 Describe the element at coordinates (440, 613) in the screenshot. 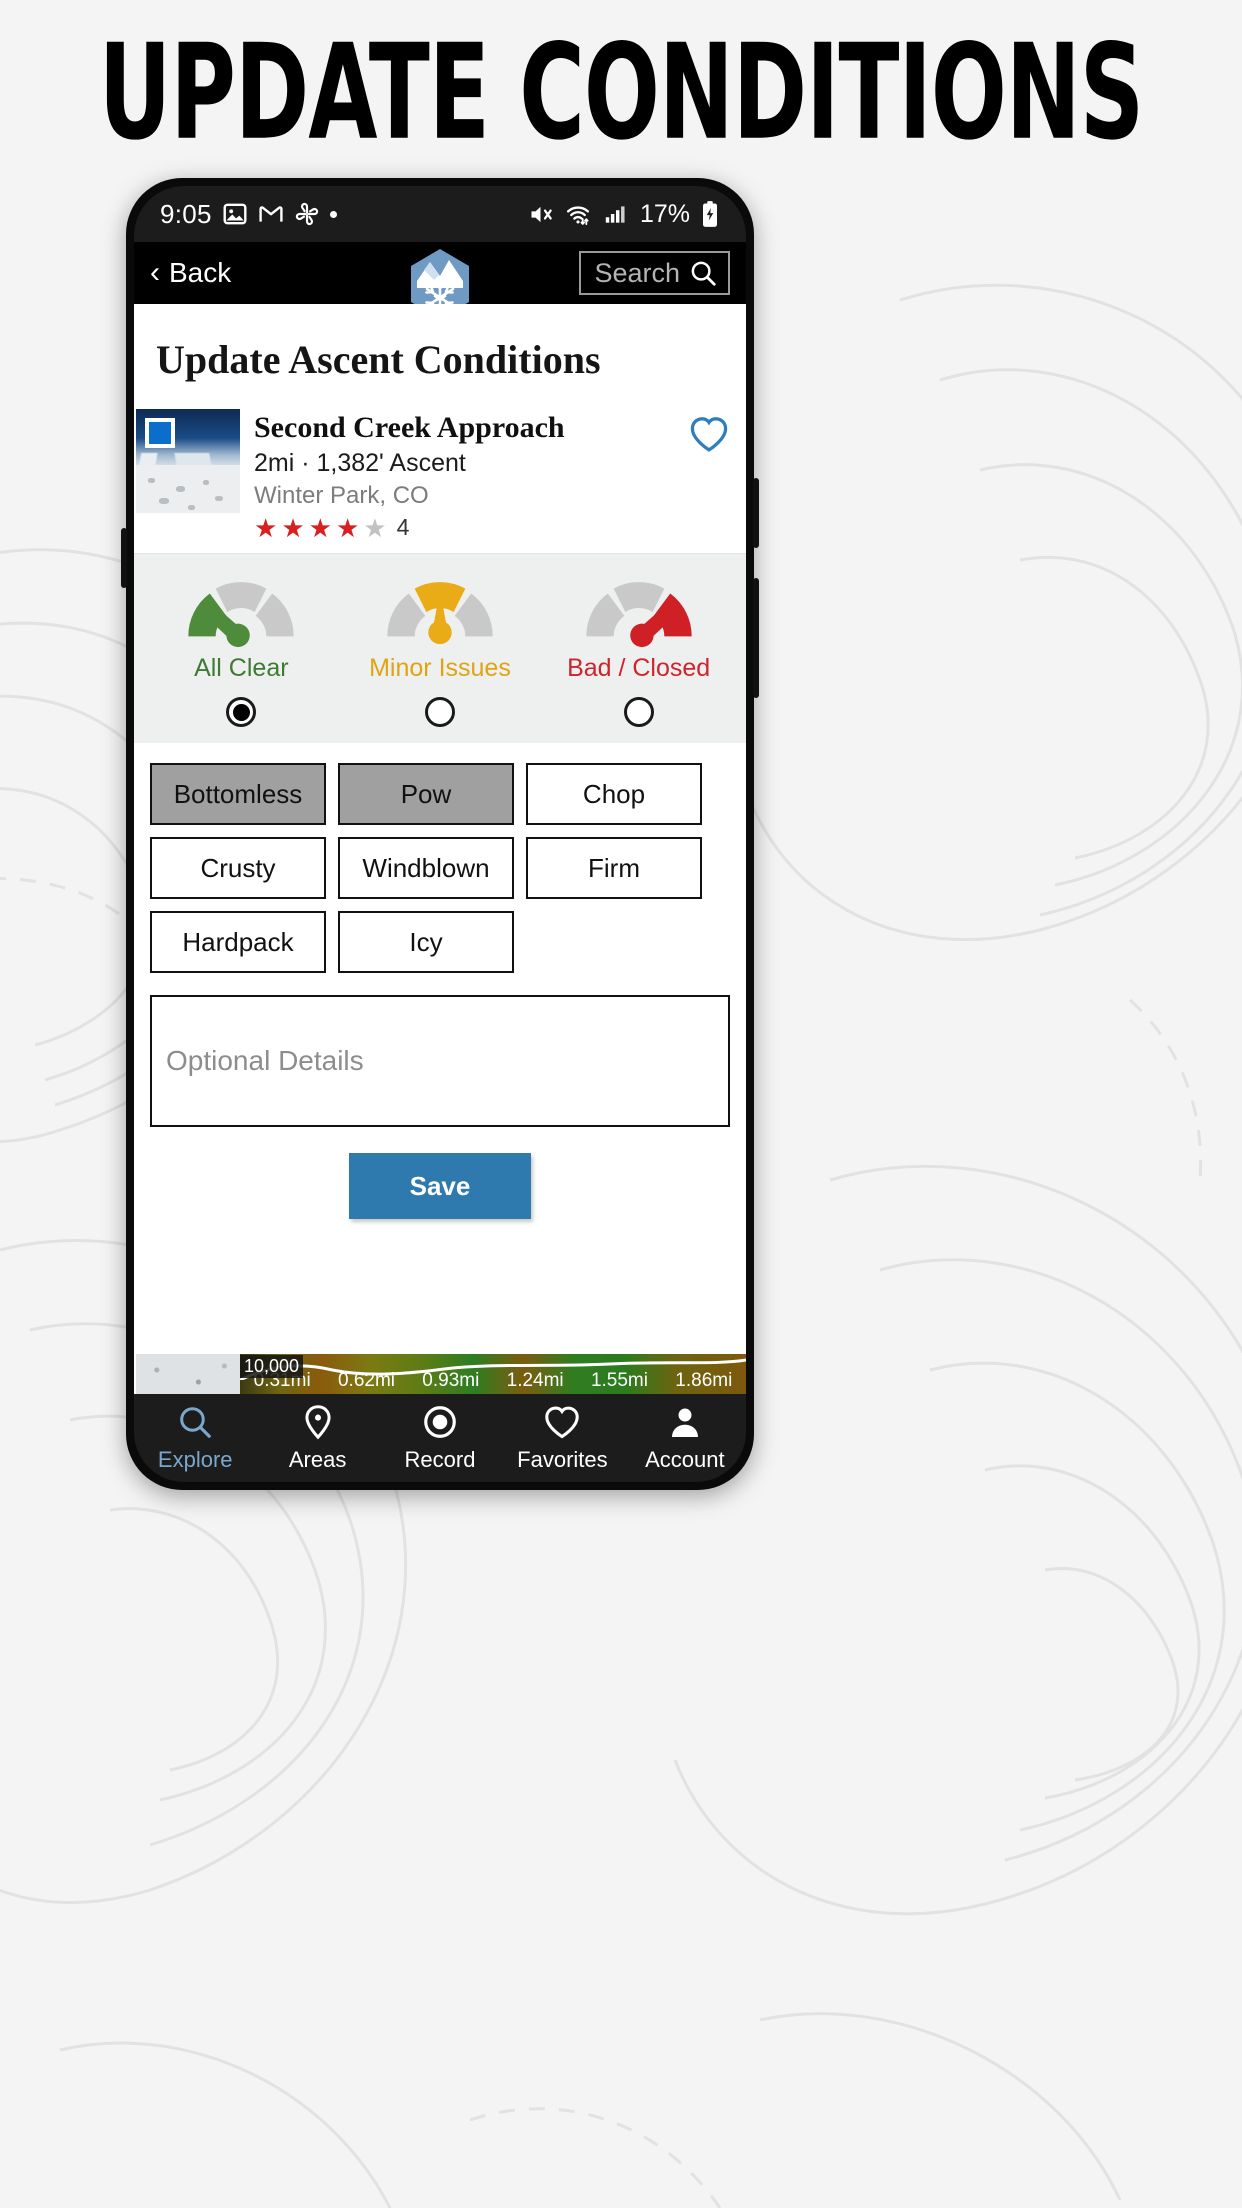

I see `gauge-yellow-icon` at that location.